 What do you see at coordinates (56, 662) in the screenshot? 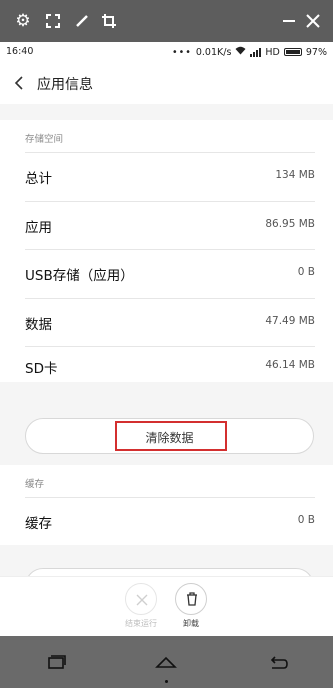
I see `recents-icon` at bounding box center [56, 662].